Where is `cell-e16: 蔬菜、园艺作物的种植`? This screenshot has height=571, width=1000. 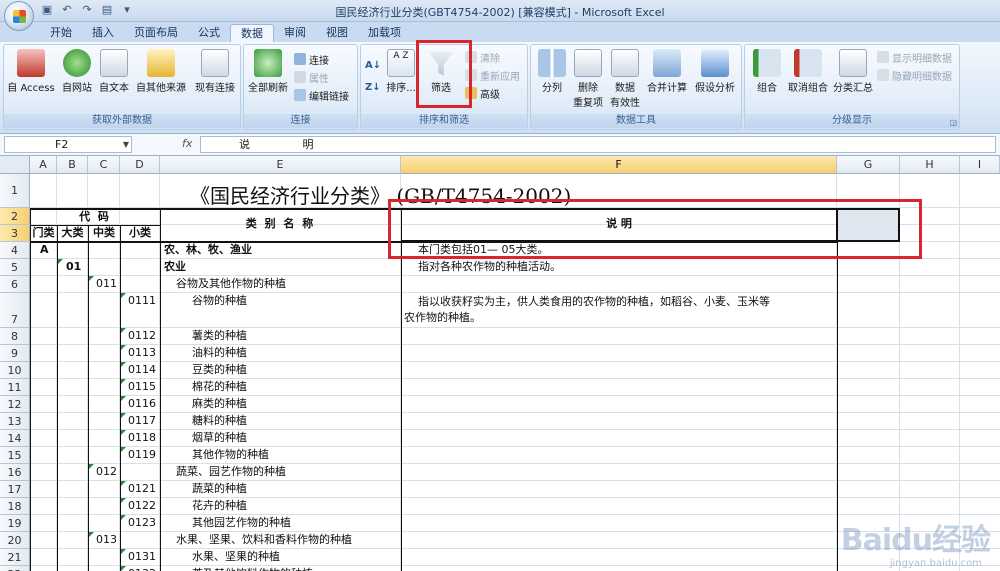
cell-e16: 蔬菜、园艺作物的种植 is located at coordinates (231, 472).